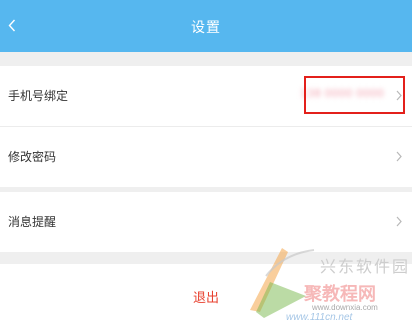  I want to click on bound-phone-number: 138 0000 0000, so click(342, 93).